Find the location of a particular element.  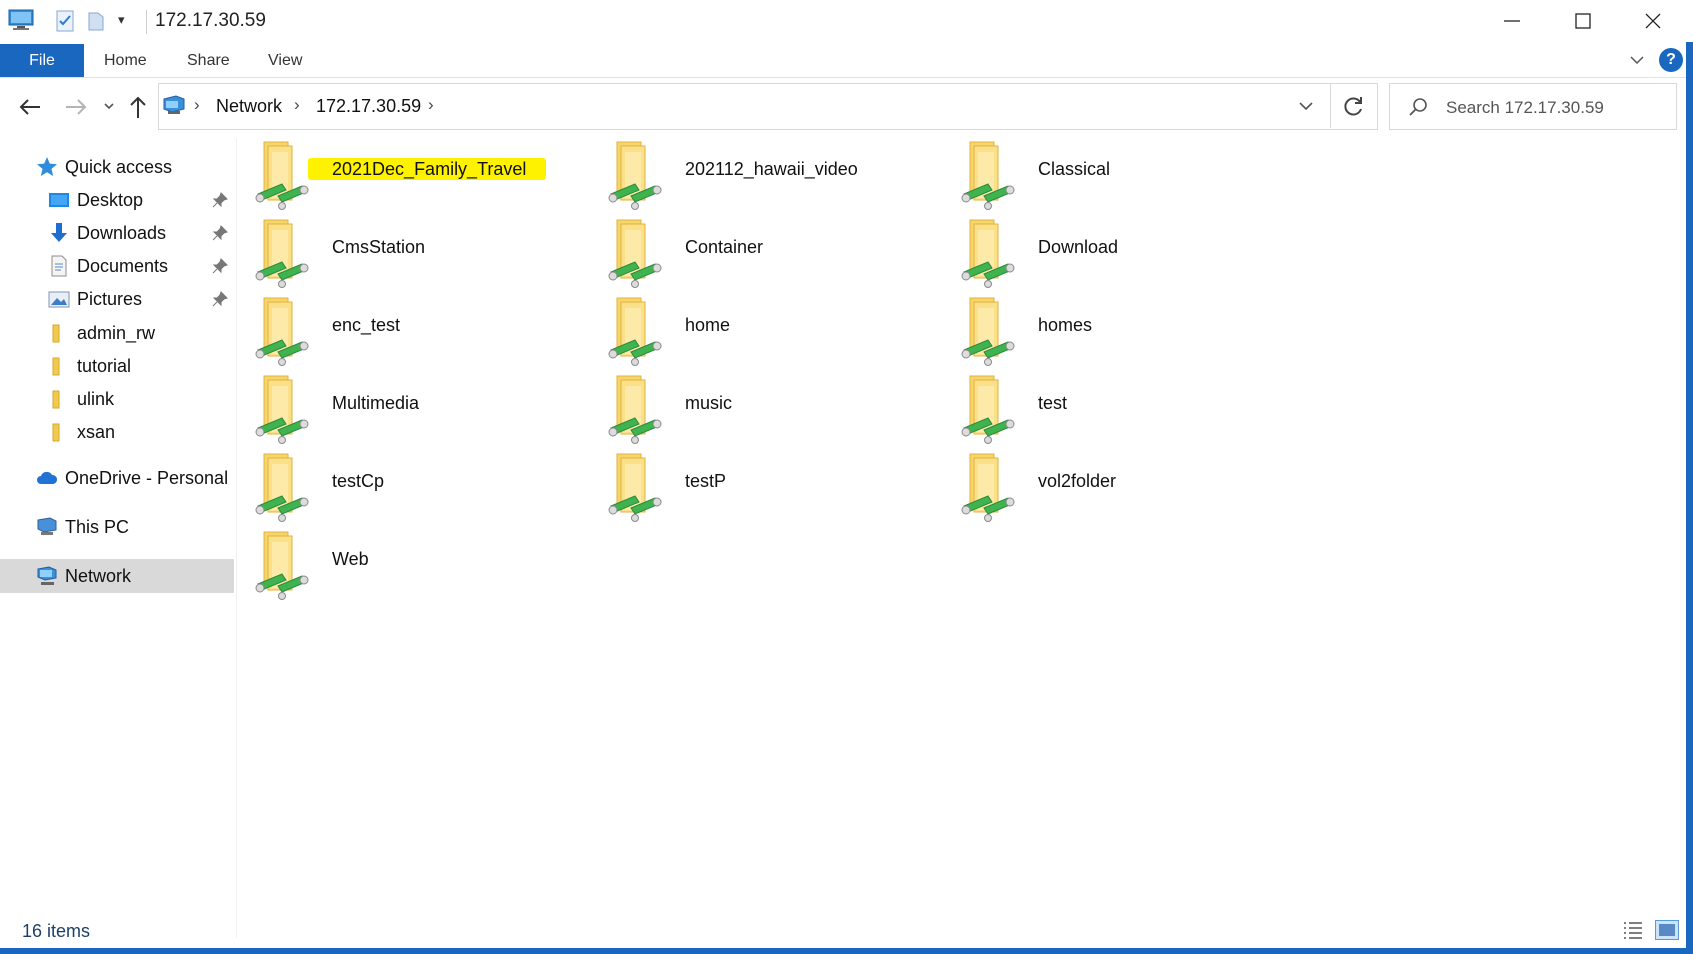

address-history-chevron-icon is located at coordinates (1306, 106).